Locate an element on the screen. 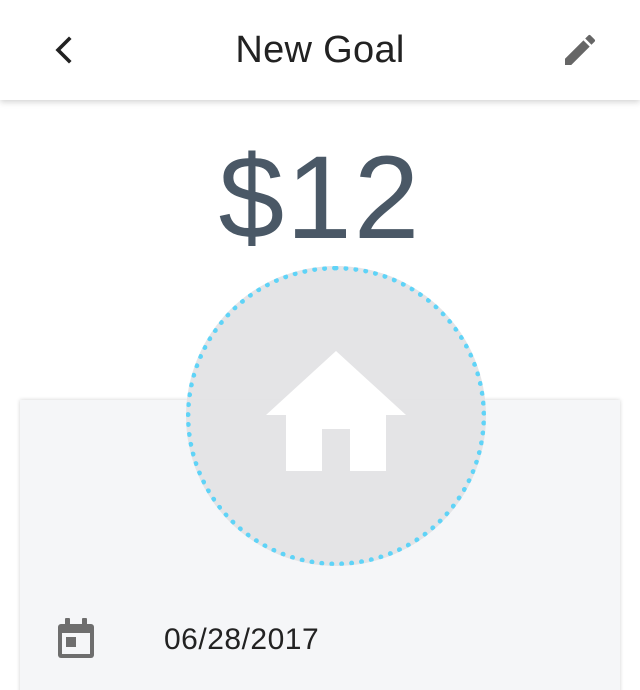 This screenshot has height=690, width=640. calendar-icon is located at coordinates (76, 638).